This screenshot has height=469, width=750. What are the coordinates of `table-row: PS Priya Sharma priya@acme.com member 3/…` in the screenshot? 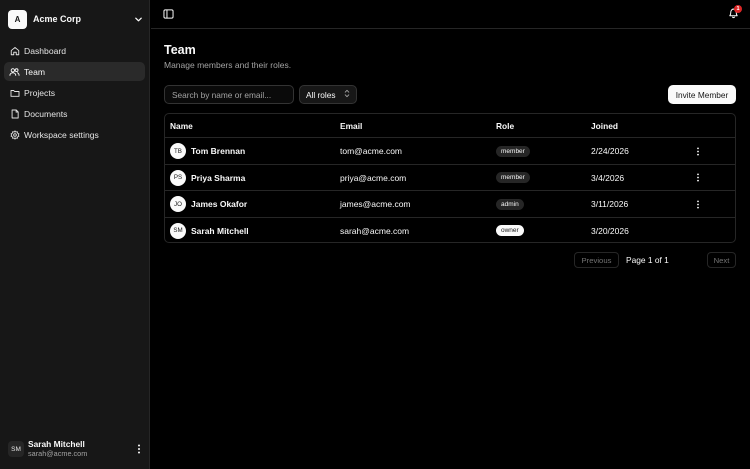 It's located at (450, 178).